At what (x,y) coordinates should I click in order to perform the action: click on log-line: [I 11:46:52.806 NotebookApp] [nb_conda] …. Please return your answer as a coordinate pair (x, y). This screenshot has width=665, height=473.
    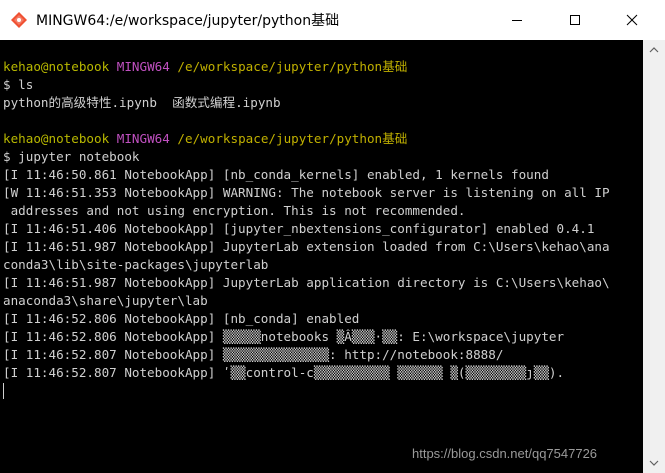
    Looking at the image, I should click on (181, 318).